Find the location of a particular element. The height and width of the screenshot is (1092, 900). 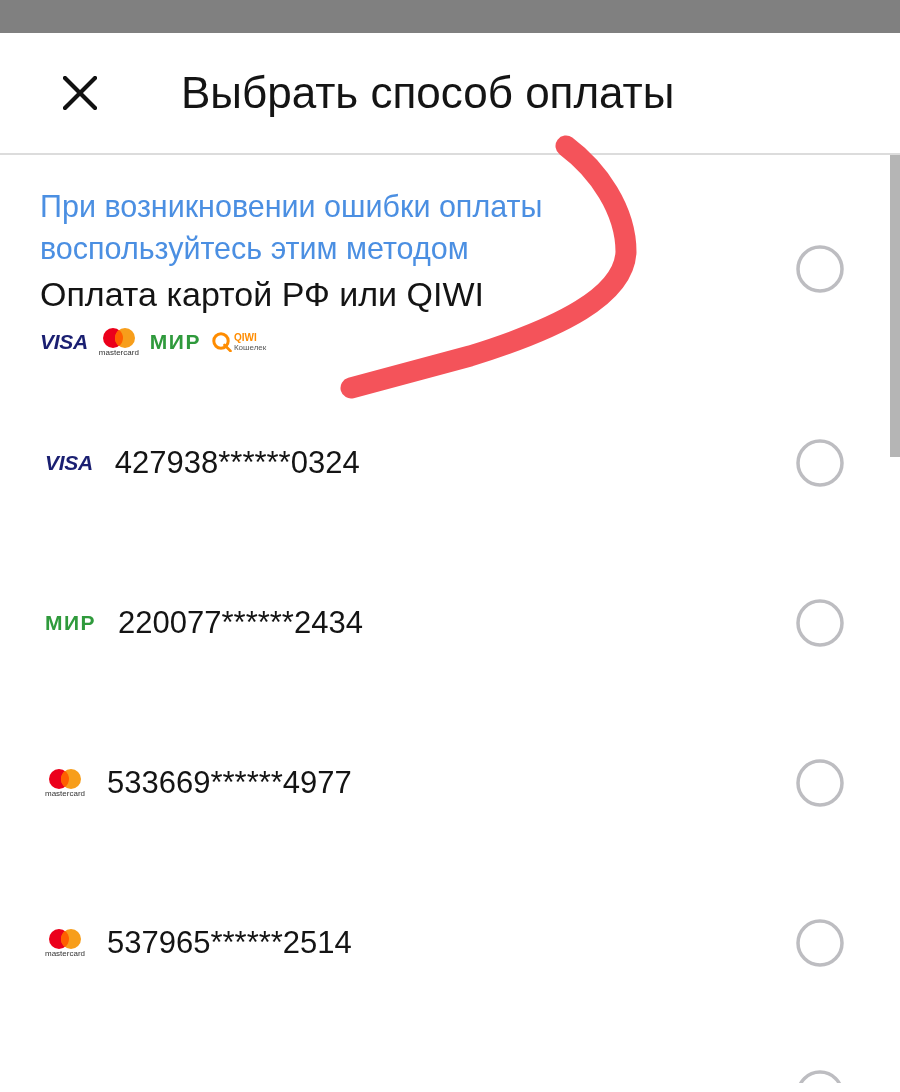

ring-icon is located at coordinates (221, 342).